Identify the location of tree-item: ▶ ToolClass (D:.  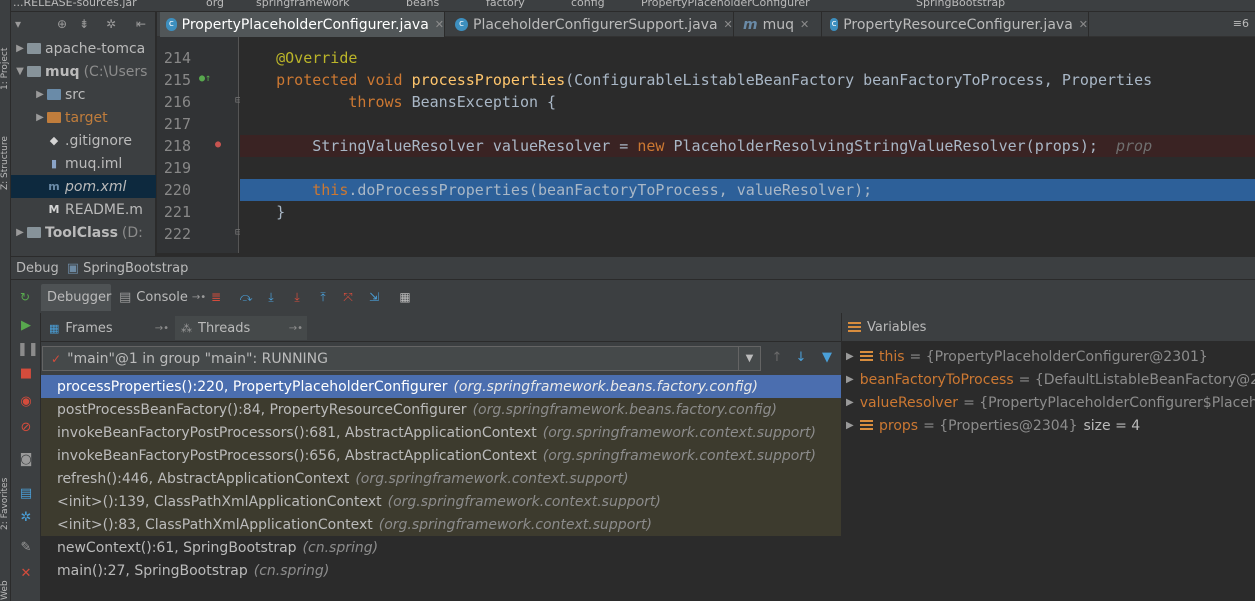
(83, 232).